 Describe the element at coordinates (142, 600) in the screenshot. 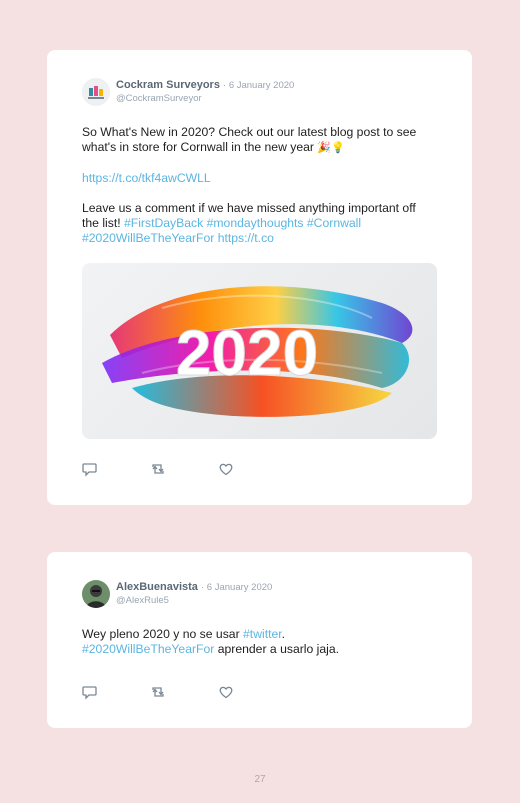

I see `author-handle: @AlexRule5` at that location.